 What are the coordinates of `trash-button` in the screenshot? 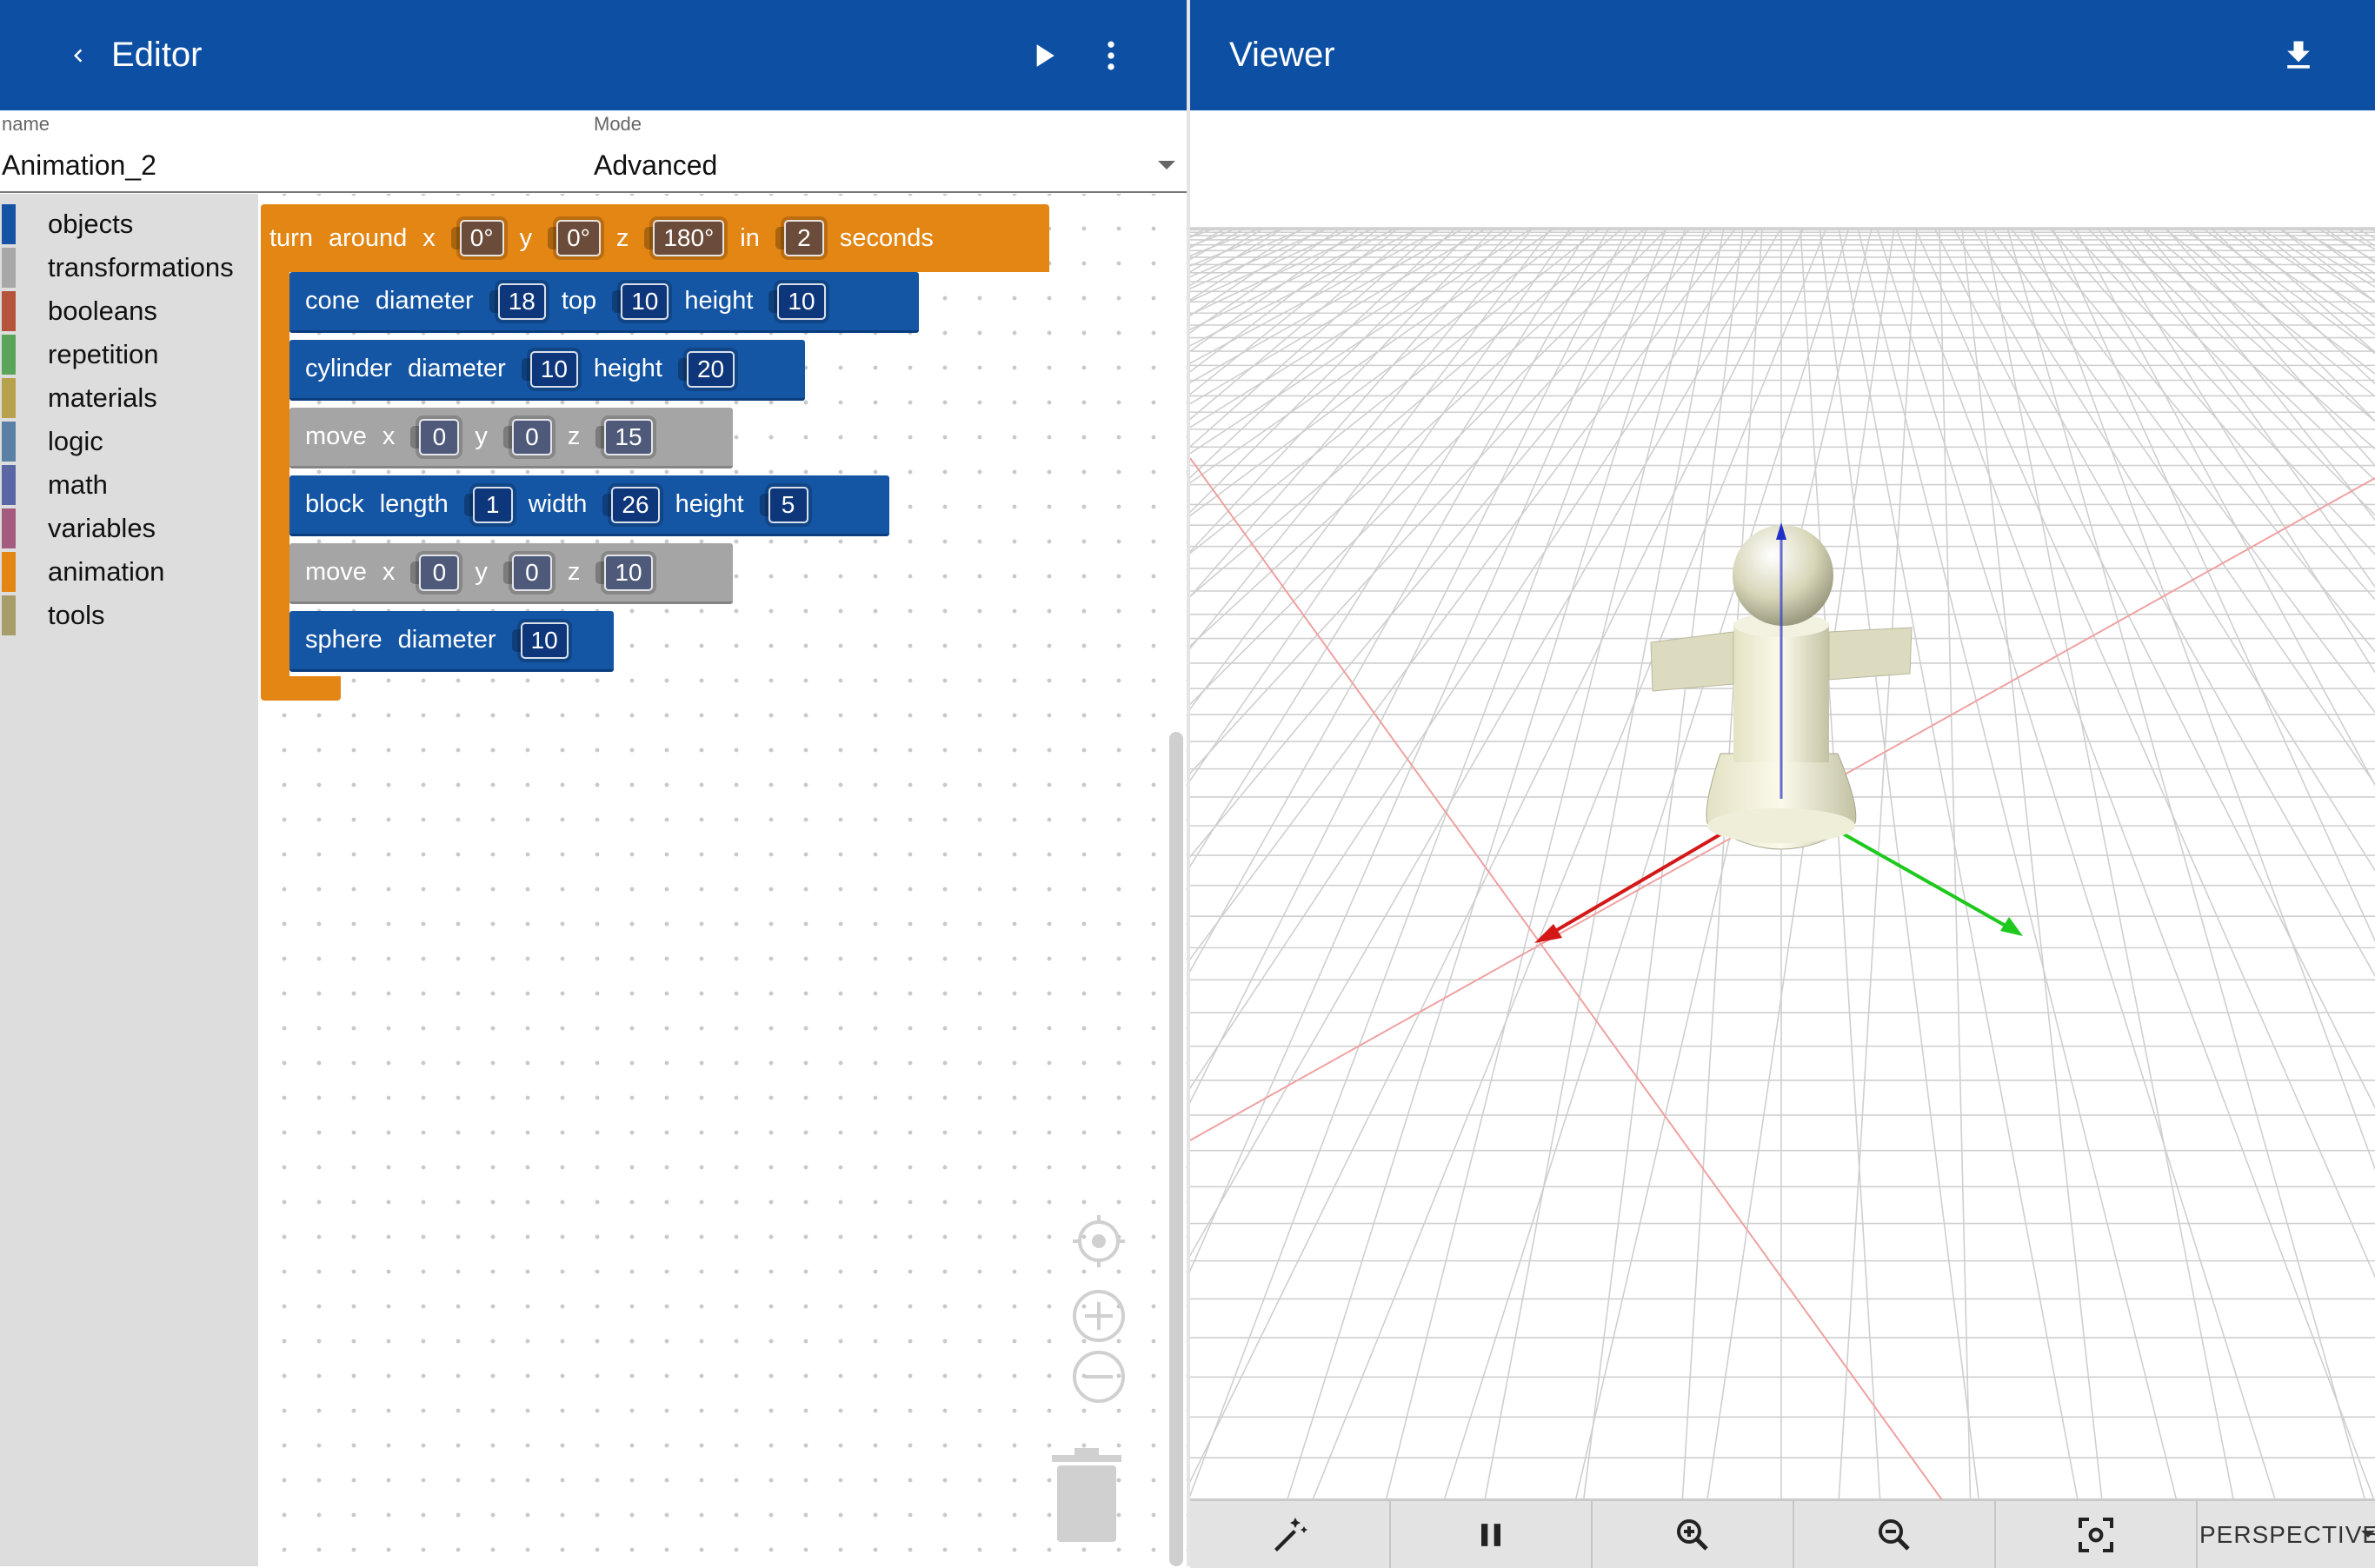 It's located at (1086, 1495).